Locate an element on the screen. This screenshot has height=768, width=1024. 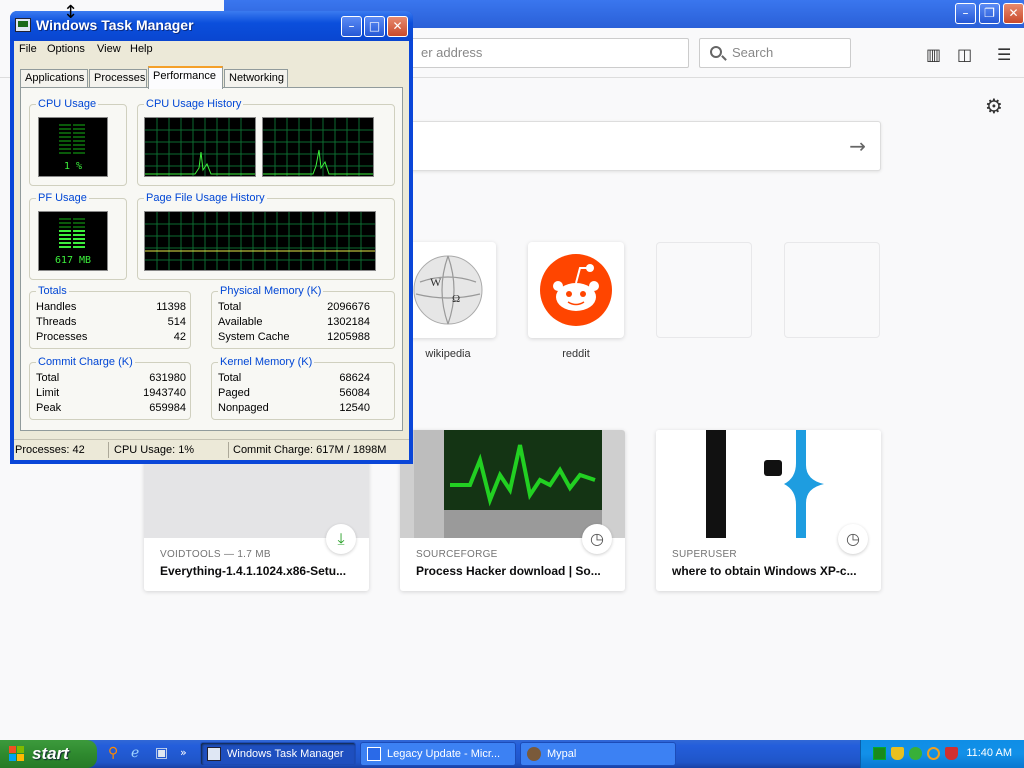
svg-text: W is located at coordinates (436, 282).